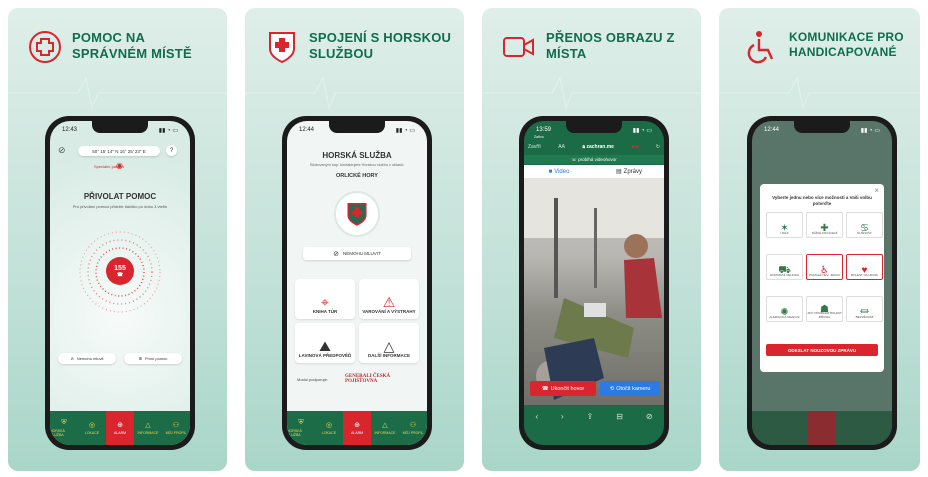 Image resolution: width=928 pixels, height=477 pixels. What do you see at coordinates (619, 416) in the screenshot?
I see `bookmarks-icon: ⊟` at bounding box center [619, 416].